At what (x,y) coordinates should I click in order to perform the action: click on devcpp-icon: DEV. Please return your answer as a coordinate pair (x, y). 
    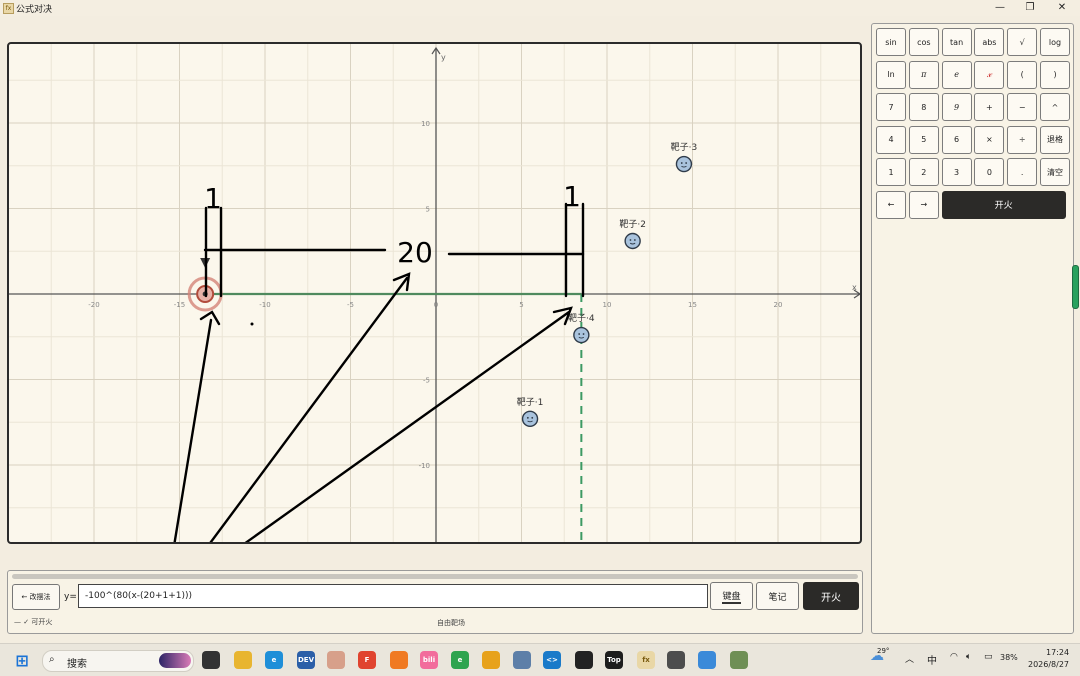
    Looking at the image, I should click on (306, 660).